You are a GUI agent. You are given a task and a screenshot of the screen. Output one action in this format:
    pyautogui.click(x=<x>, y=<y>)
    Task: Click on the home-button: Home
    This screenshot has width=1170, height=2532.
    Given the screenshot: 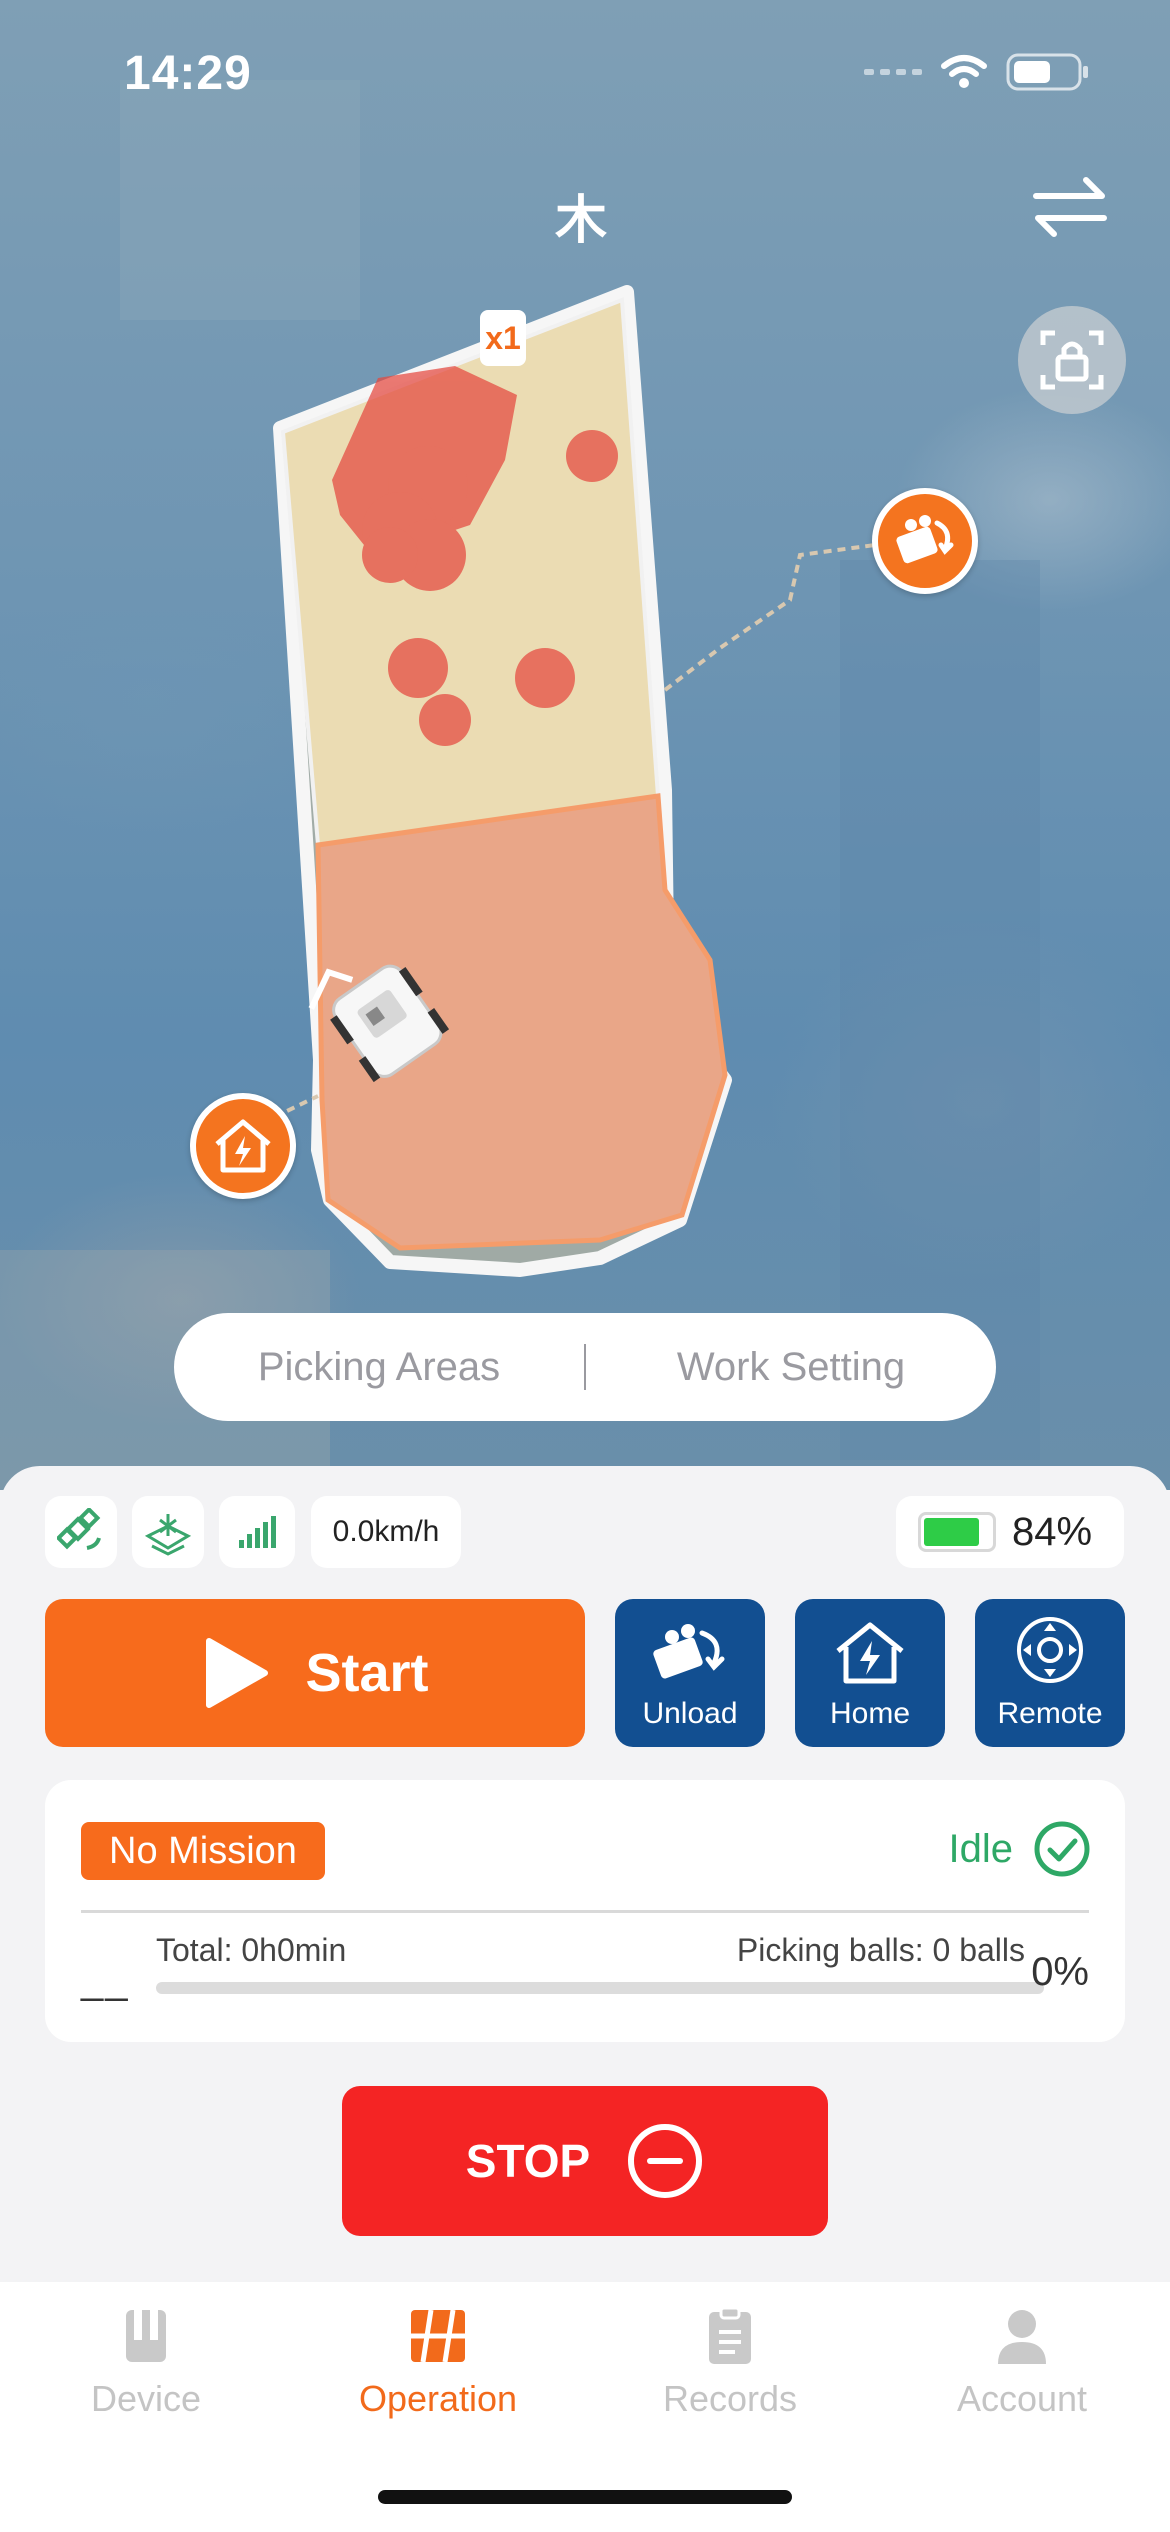 What is the action you would take?
    pyautogui.click(x=870, y=1673)
    